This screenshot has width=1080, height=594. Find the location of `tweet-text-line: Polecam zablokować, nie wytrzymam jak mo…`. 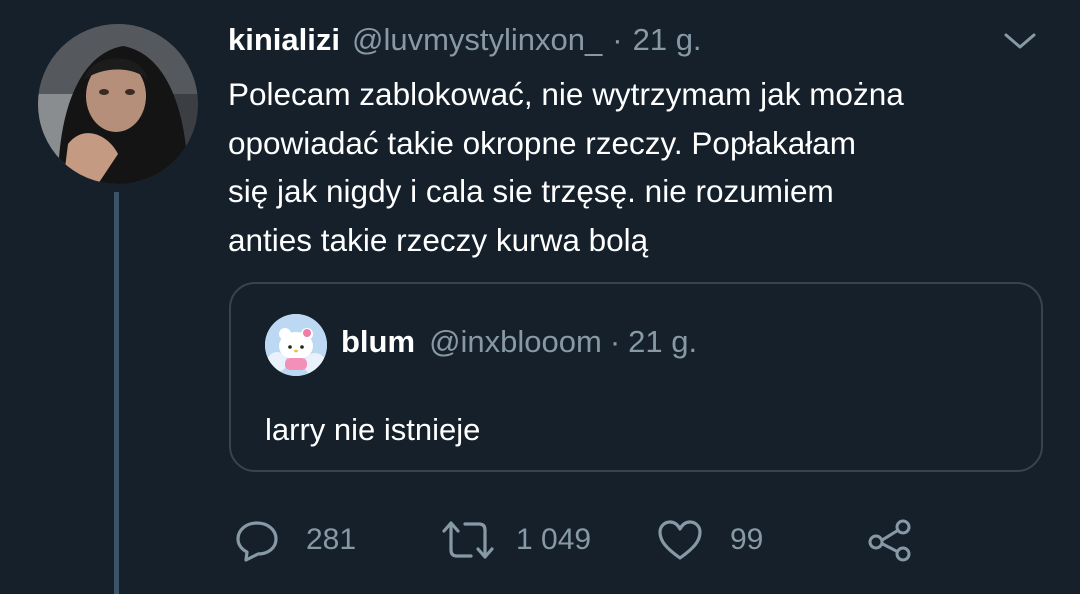

tweet-text-line: Polecam zablokować, nie wytrzymam jak mo… is located at coordinates (566, 94).